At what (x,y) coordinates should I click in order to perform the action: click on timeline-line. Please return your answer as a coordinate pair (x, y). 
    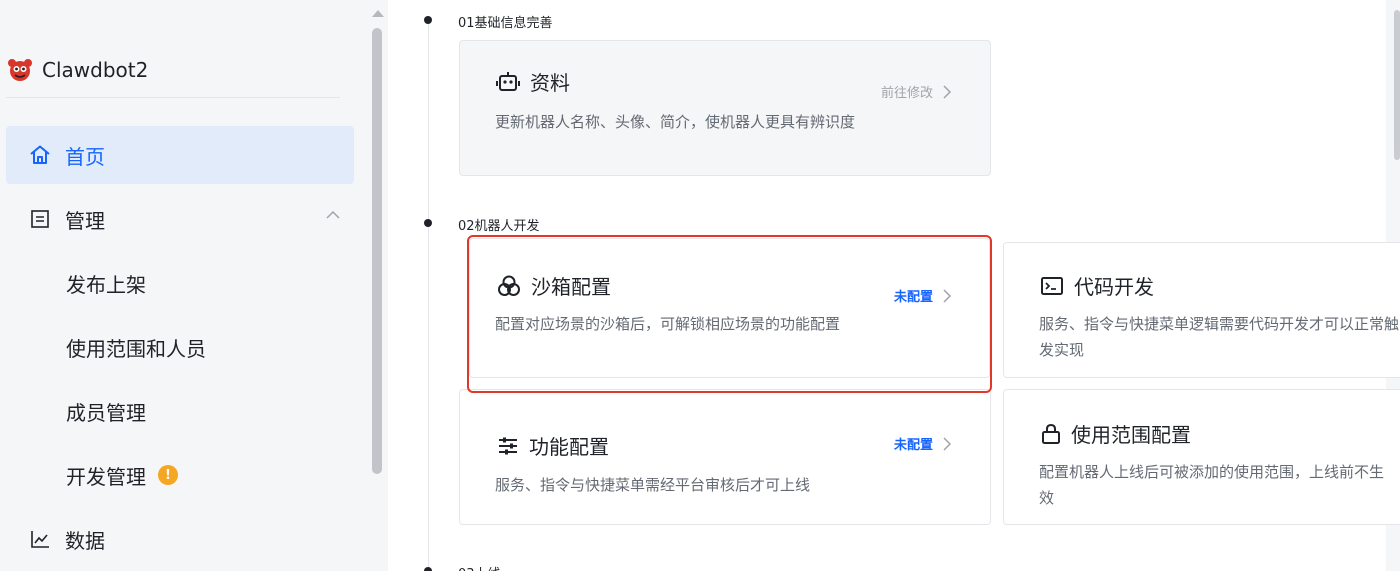
    Looking at the image, I should click on (428, 296).